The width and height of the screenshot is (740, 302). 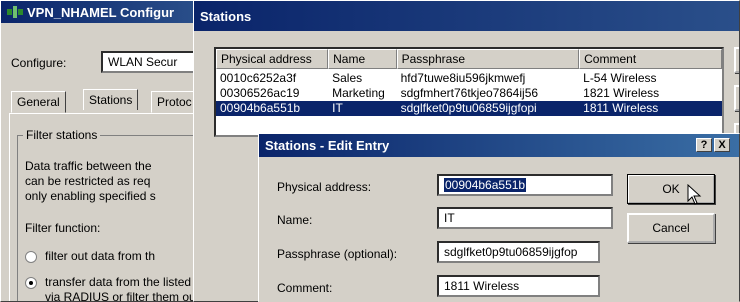 What do you see at coordinates (88, 166) in the screenshot?
I see `description-line-1: Data traffic between the` at bounding box center [88, 166].